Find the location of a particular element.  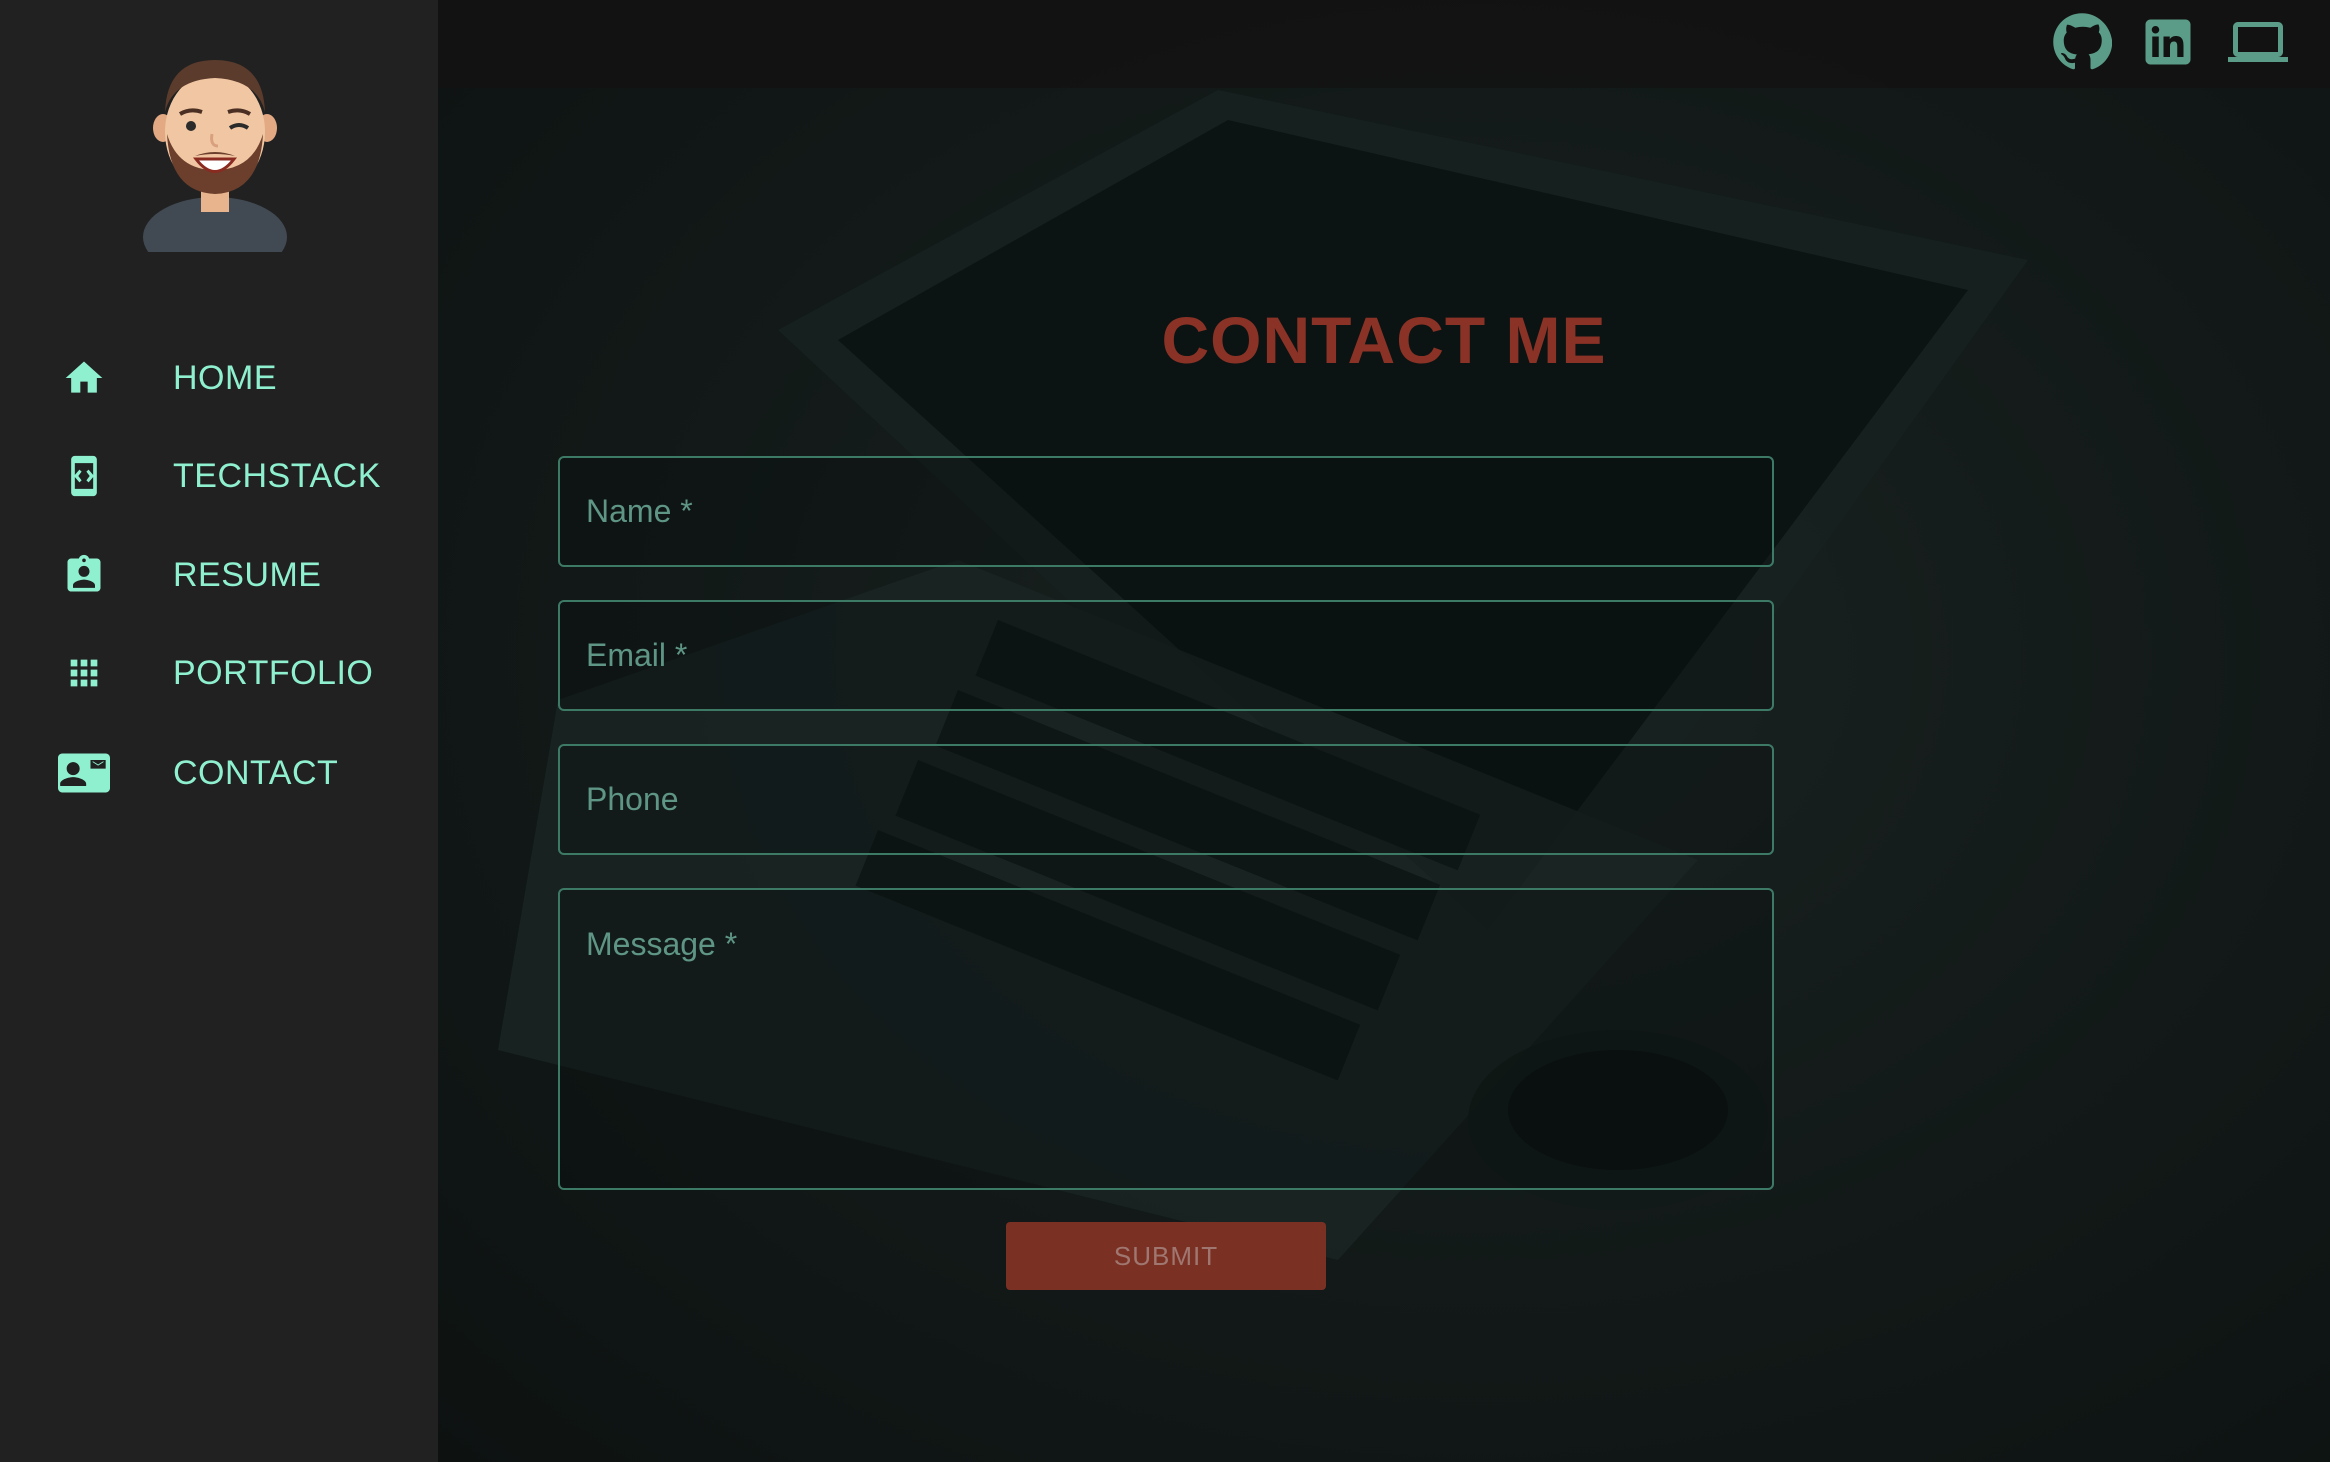

sidebar-item-label: PORTFOLIO is located at coordinates (273, 672).